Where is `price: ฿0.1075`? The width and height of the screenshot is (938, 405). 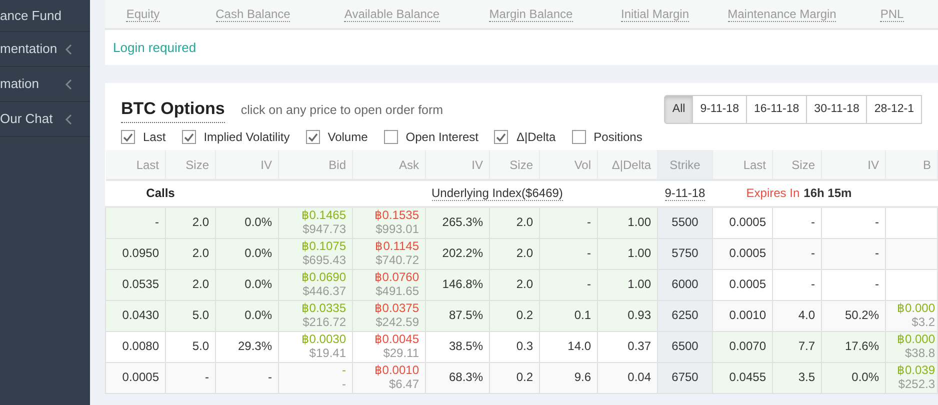
price: ฿0.1075 is located at coordinates (323, 245).